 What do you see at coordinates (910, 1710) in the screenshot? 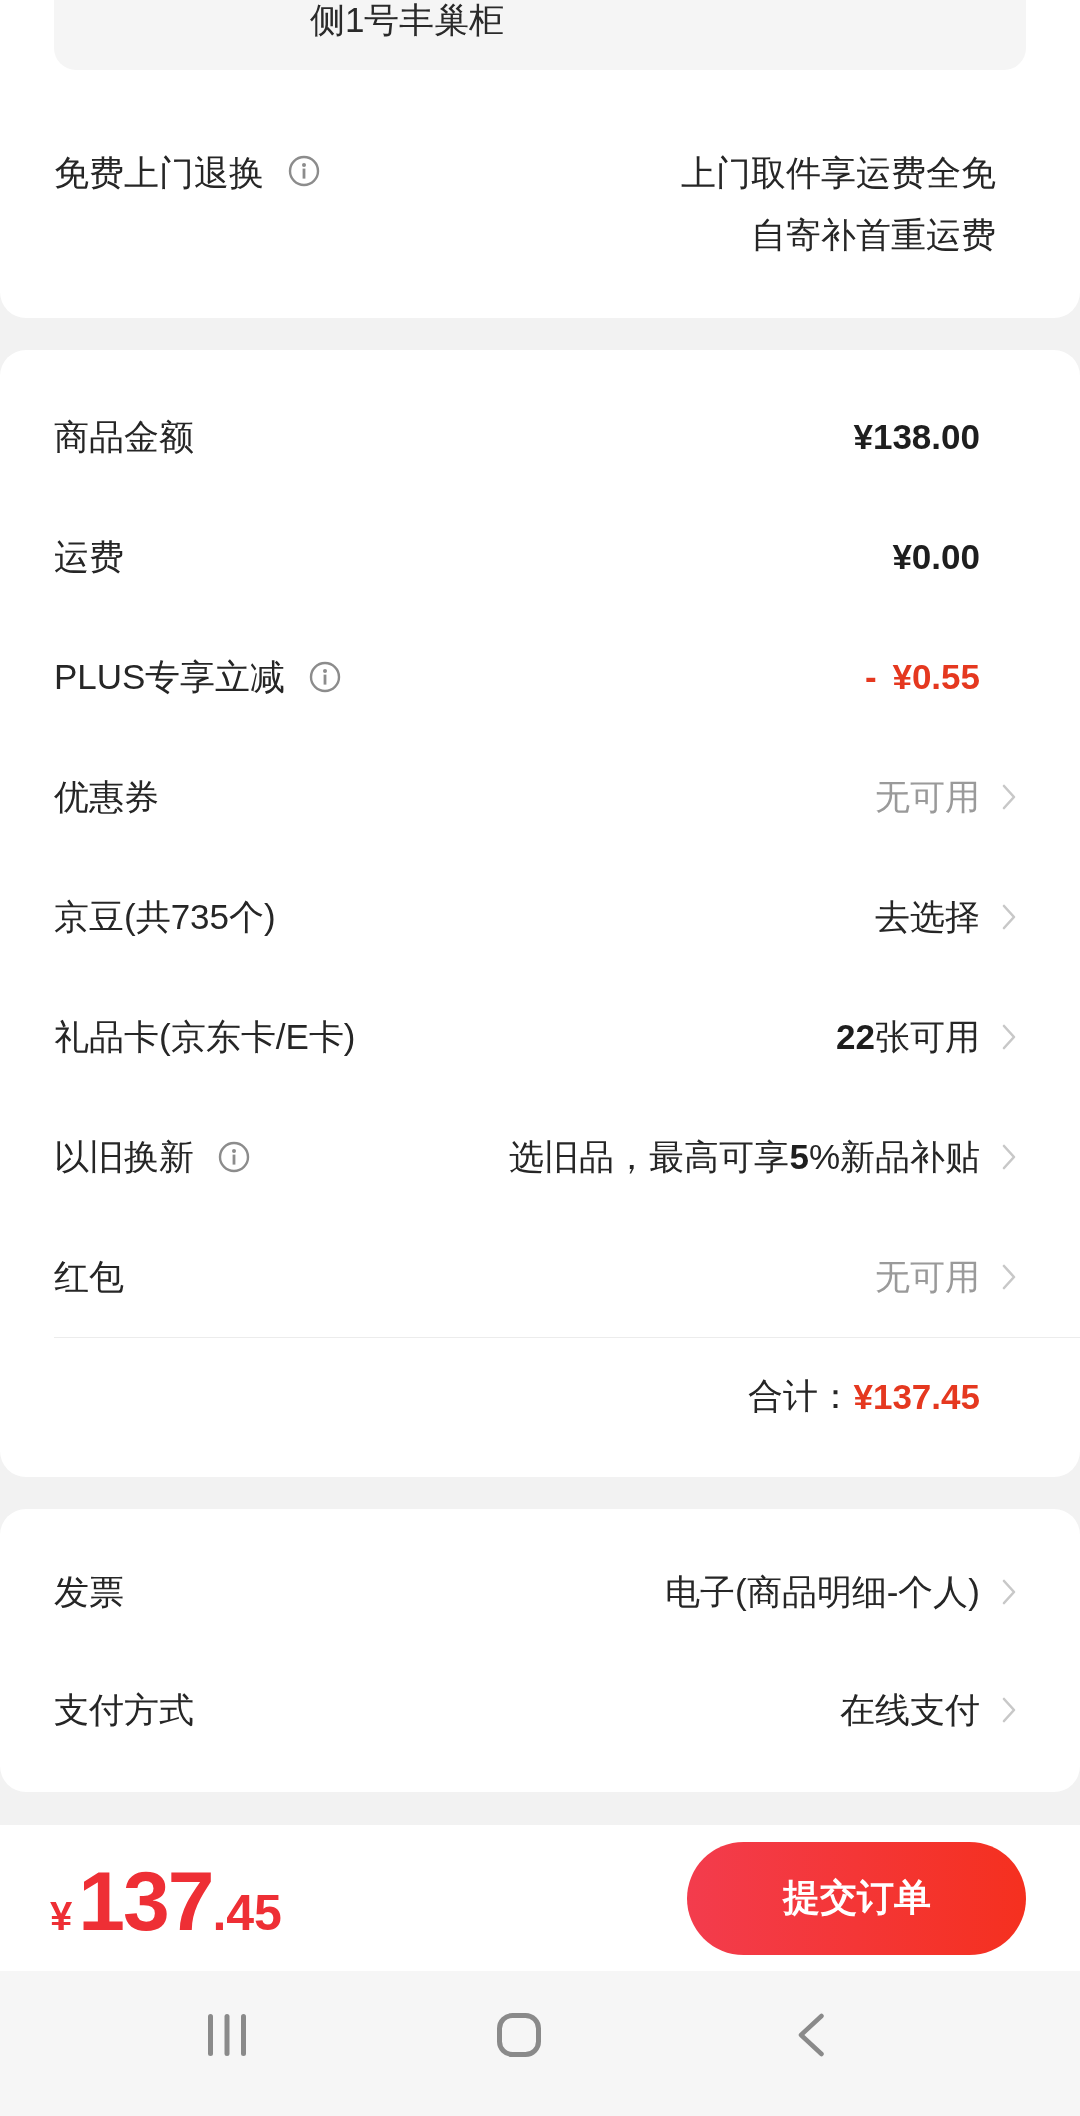
I see `row-value: 在线支付` at bounding box center [910, 1710].